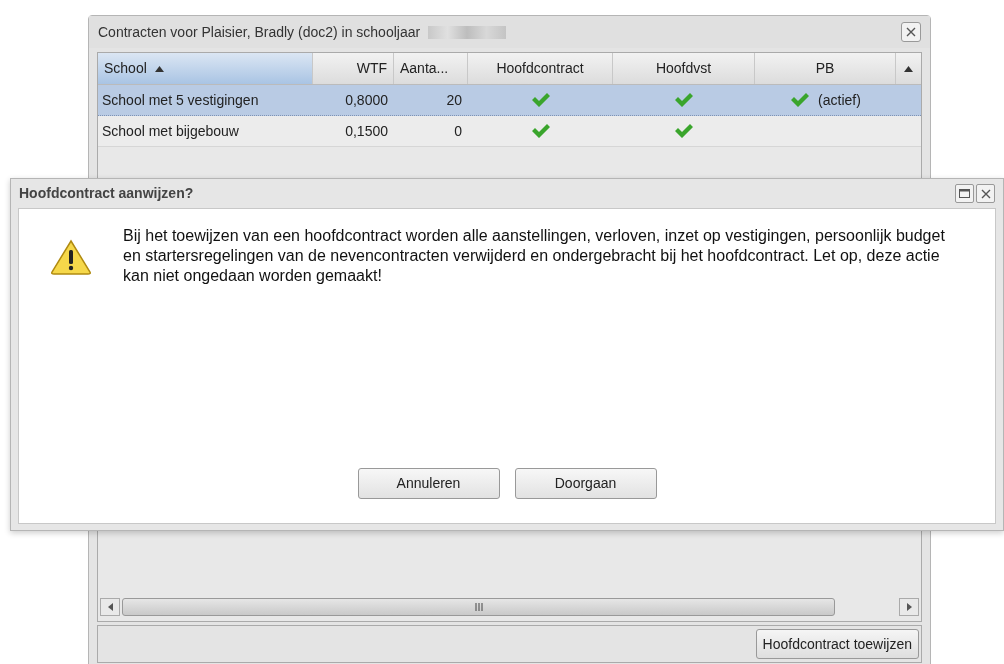  What do you see at coordinates (585, 483) in the screenshot?
I see `dialog-button: Doorgaan` at bounding box center [585, 483].